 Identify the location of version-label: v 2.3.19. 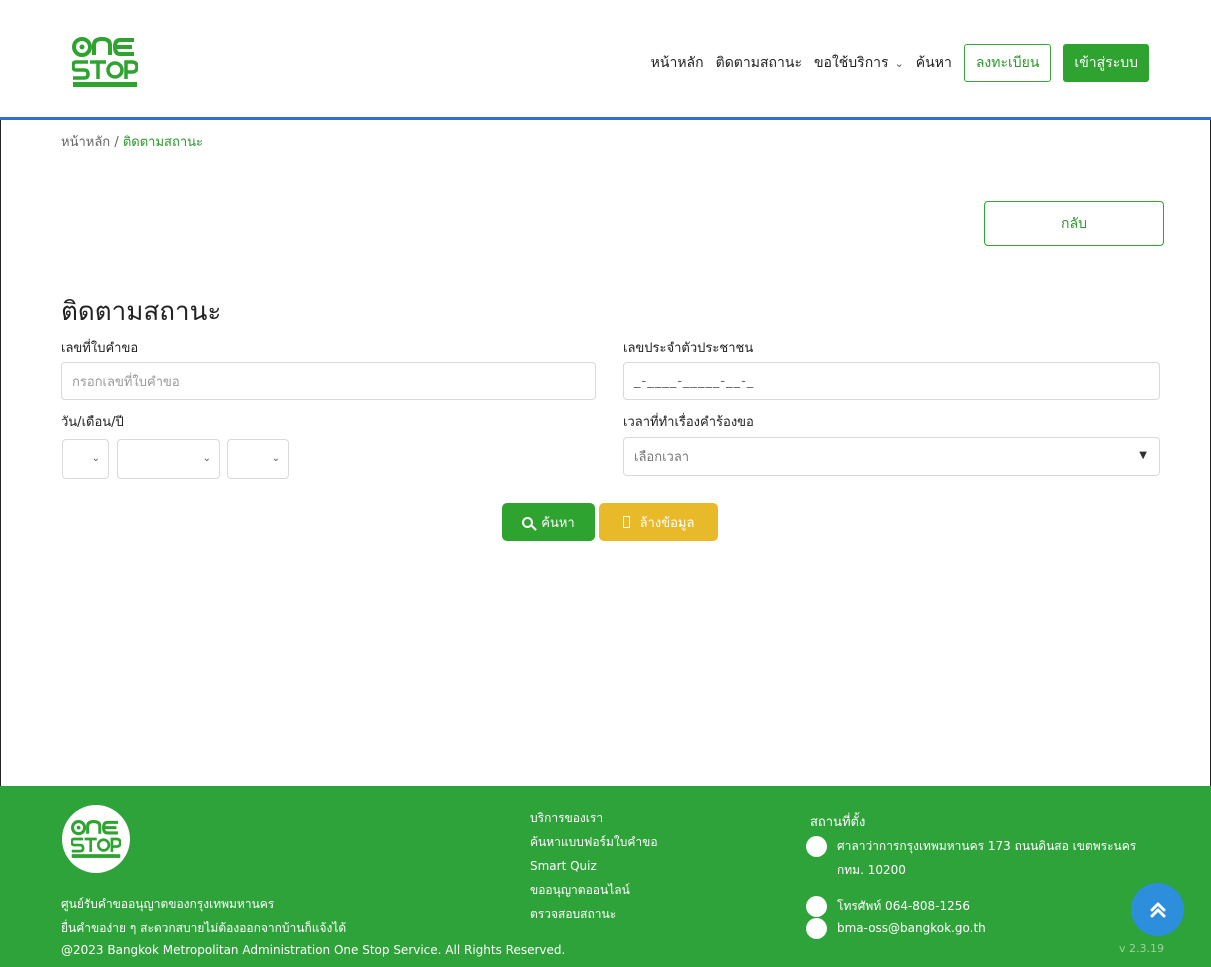
(1141, 948).